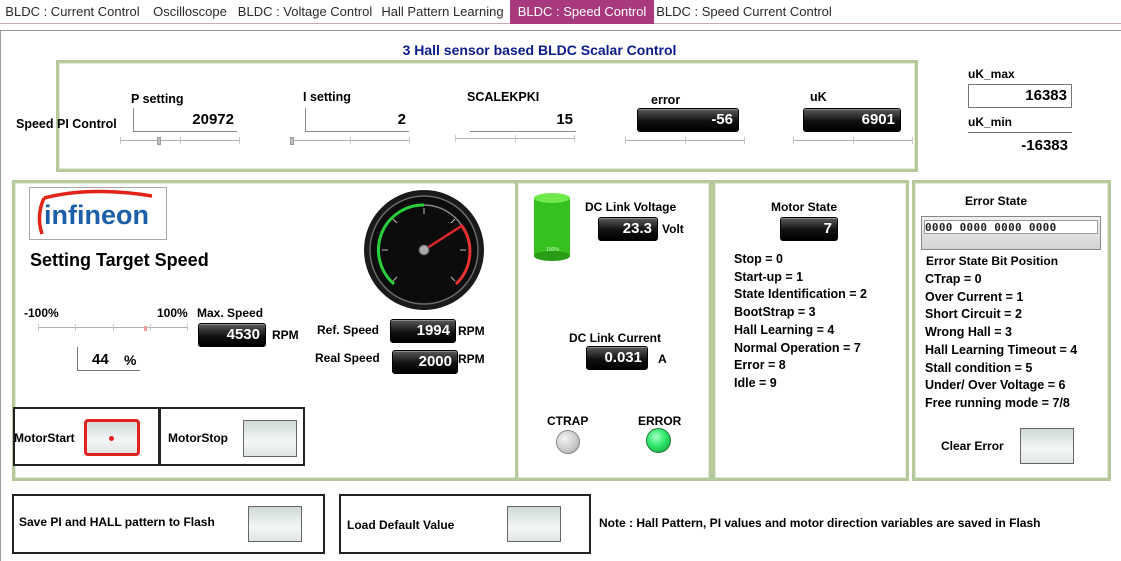 The image size is (1121, 561). Describe the element at coordinates (347, 358) in the screenshot. I see `real-speed-label: Real Speed` at that location.